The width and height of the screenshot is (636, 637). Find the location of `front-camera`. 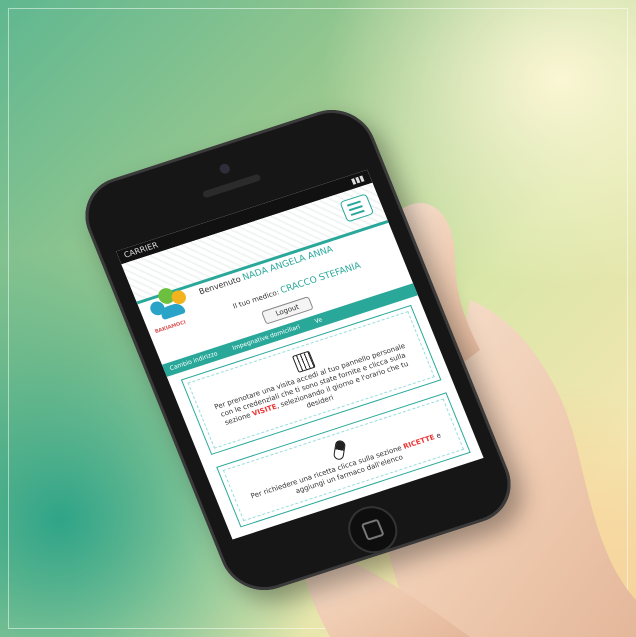

front-camera is located at coordinates (225, 168).